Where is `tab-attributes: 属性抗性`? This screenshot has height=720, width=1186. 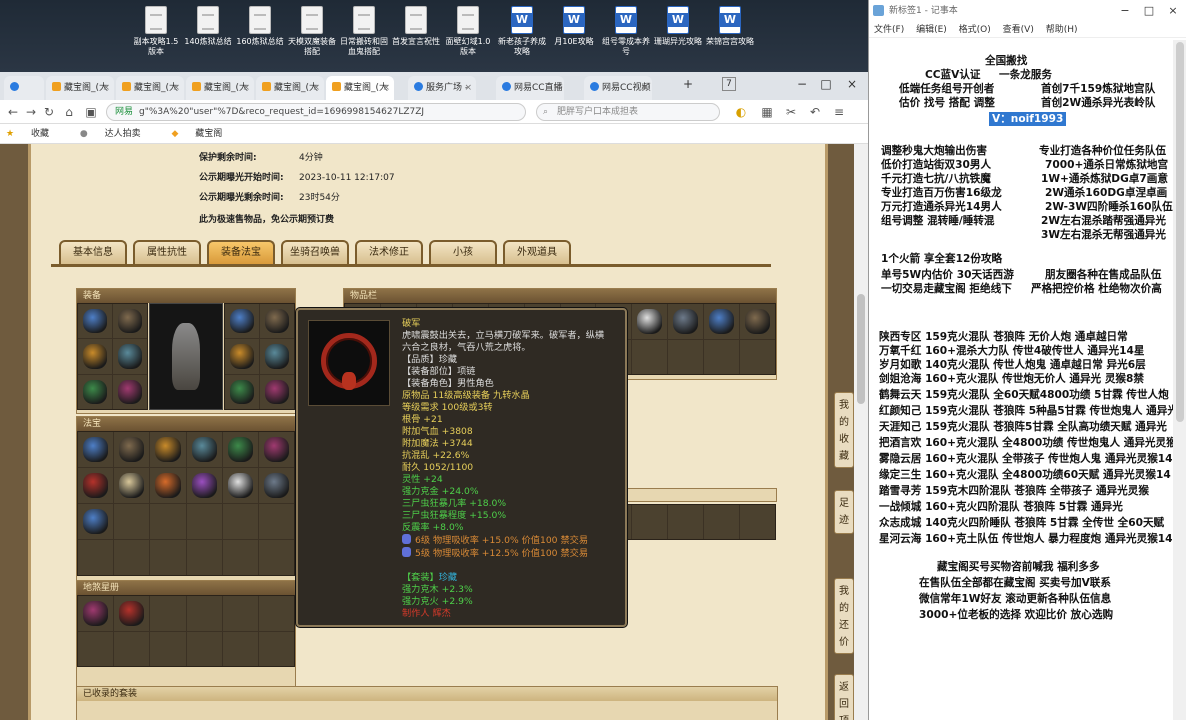
tab-attributes: 属性抗性 is located at coordinates (167, 252).